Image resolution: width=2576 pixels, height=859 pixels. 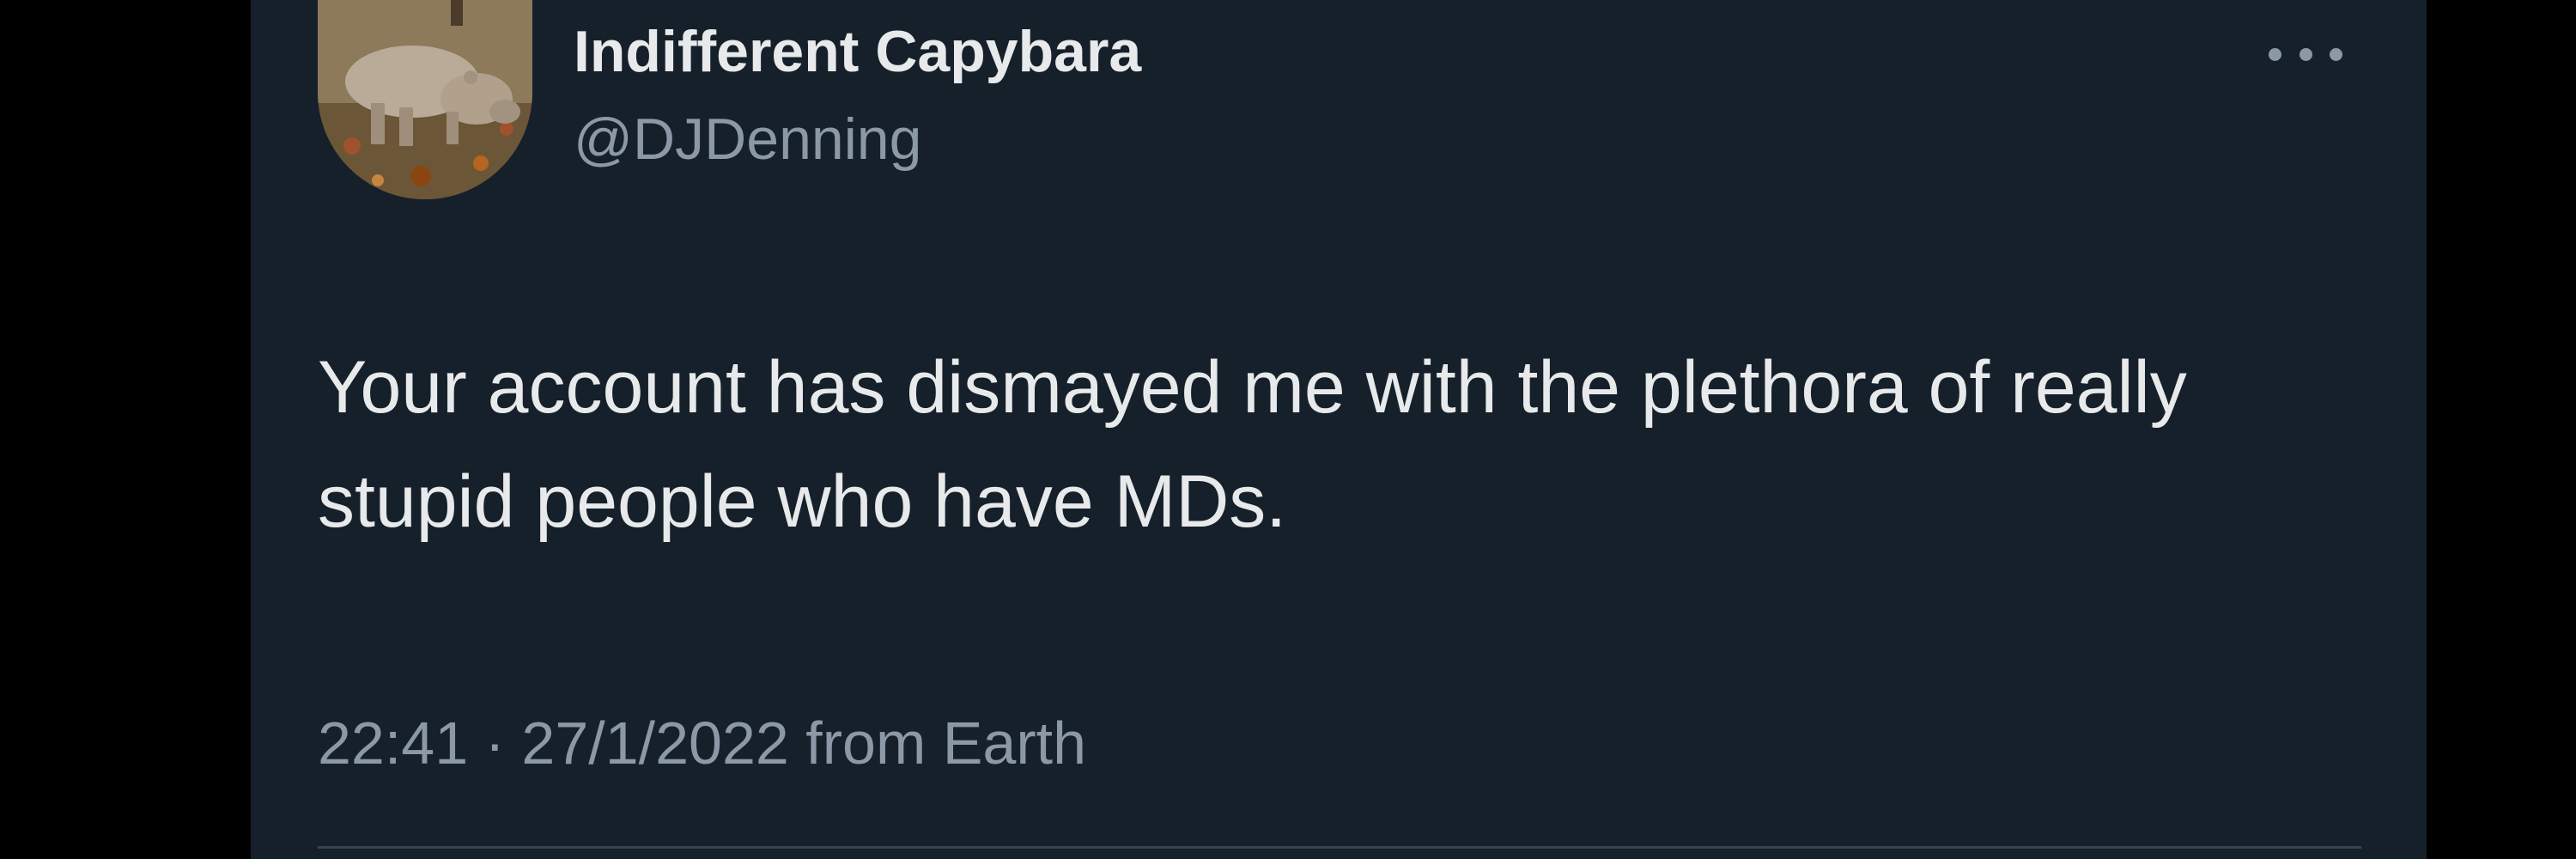 I want to click on tweet-time: 22:41, so click(x=393, y=743).